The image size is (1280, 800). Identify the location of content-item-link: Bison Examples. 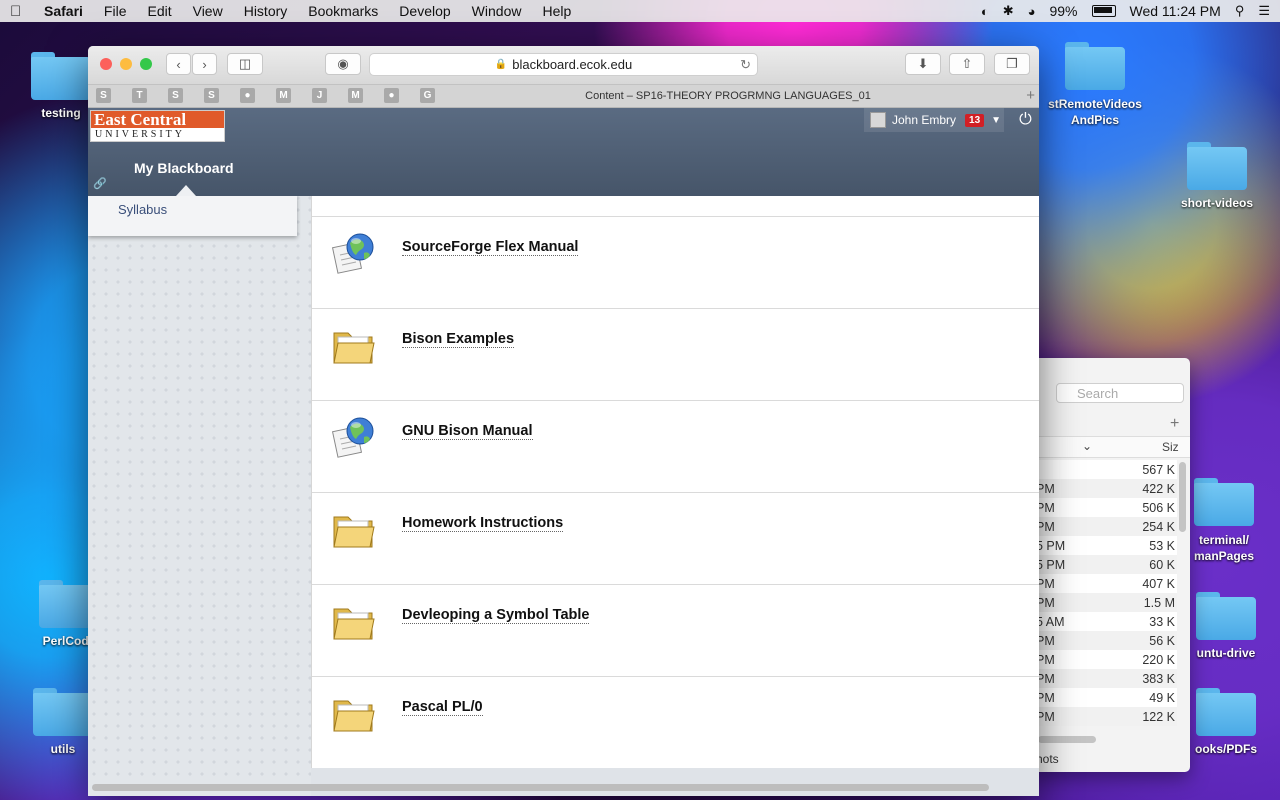
(458, 339).